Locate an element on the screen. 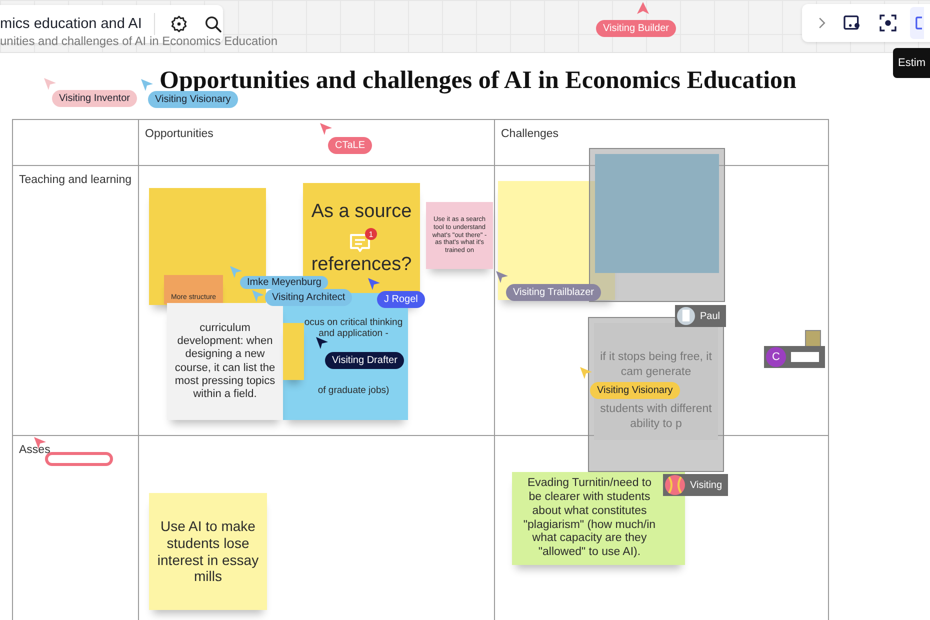 The width and height of the screenshot is (930, 620). frame-label: unities and challenges of AI in Economics Education is located at coordinates (139, 41).